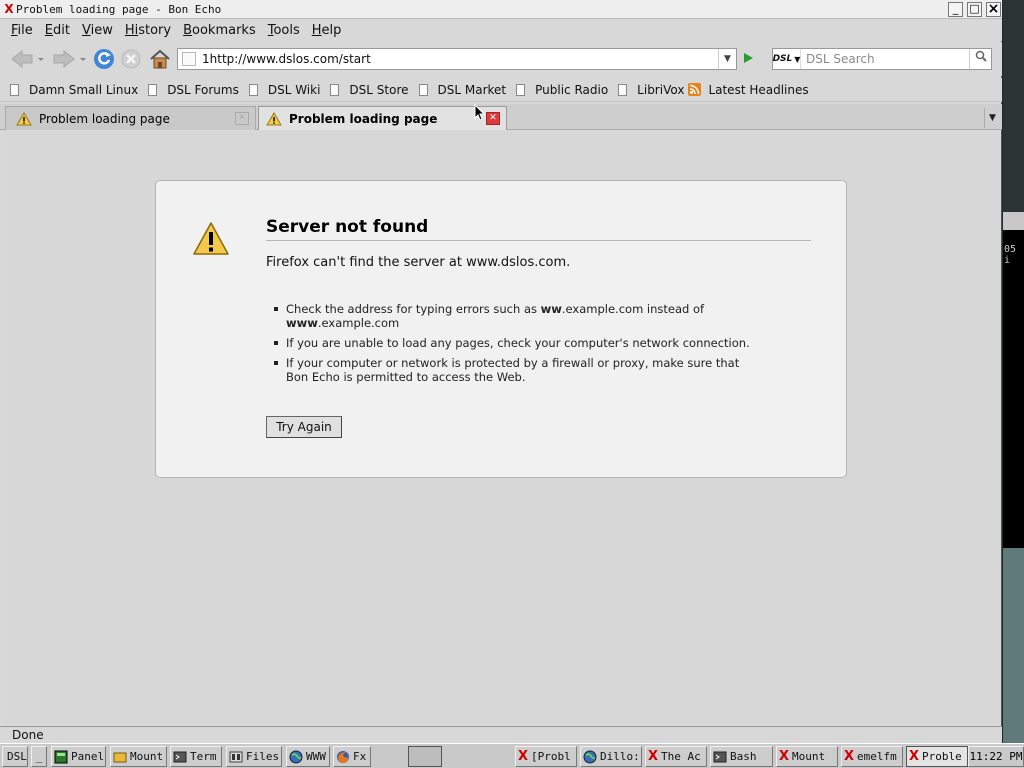  Describe the element at coordinates (611, 756) in the screenshot. I see `task-dillo: Dillo:` at that location.